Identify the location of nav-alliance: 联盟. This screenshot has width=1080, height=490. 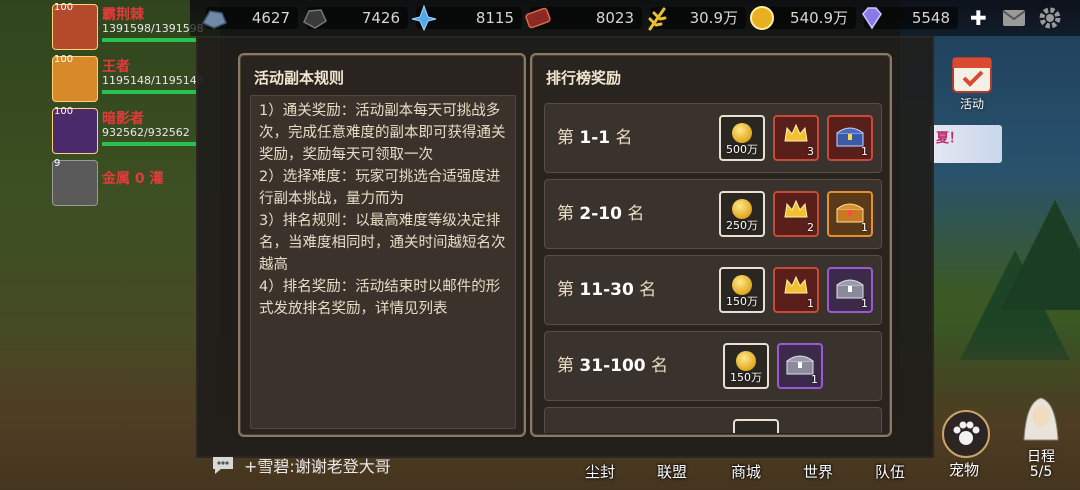
(672, 463).